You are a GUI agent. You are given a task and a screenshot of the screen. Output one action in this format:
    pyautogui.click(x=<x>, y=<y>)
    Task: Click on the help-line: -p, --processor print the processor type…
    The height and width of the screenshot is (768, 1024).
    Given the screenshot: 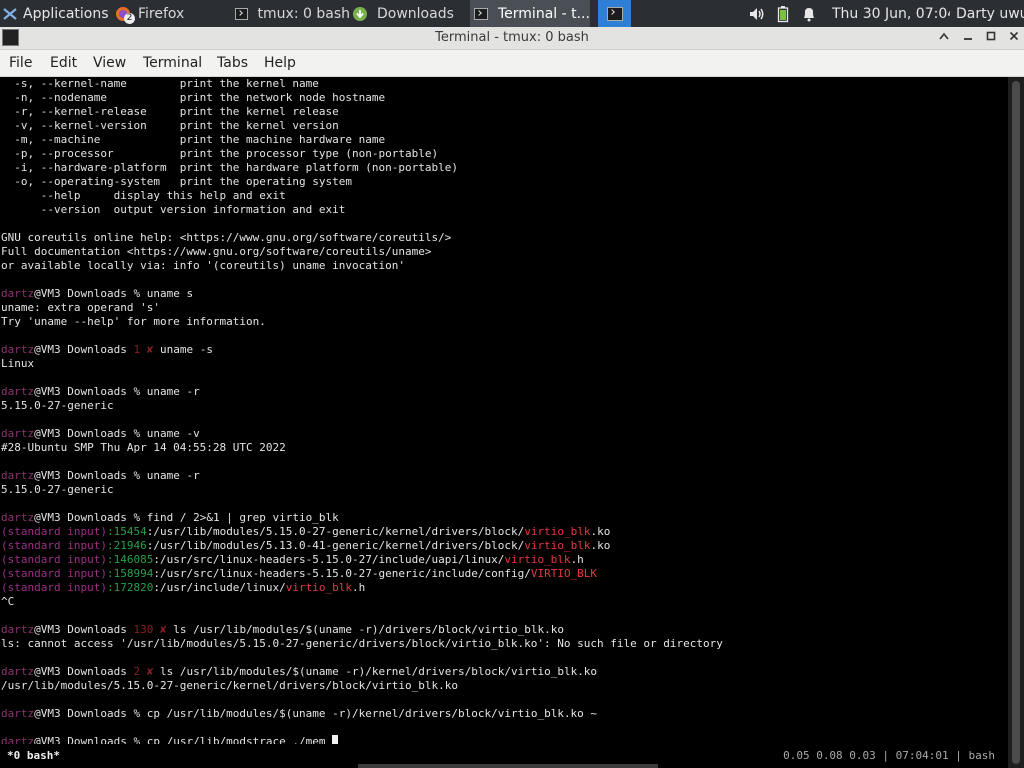 What is the action you would take?
    pyautogui.click(x=220, y=153)
    